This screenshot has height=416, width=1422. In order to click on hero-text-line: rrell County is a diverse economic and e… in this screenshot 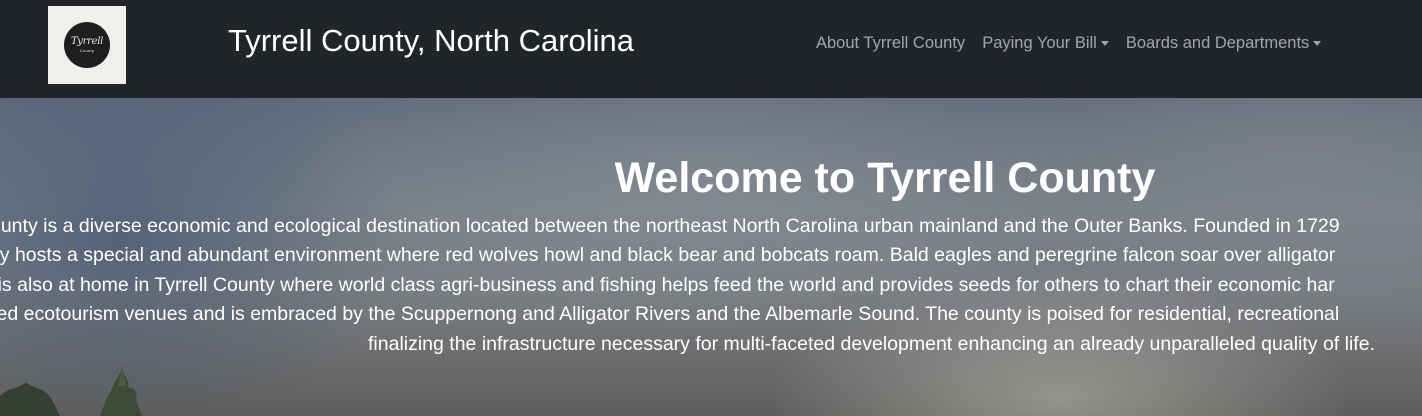, I will do `click(670, 226)`.